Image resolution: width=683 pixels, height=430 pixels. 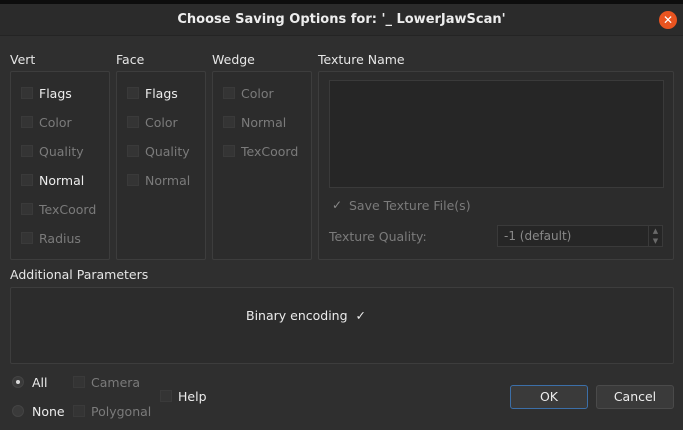 What do you see at coordinates (161, 165) in the screenshot?
I see `face-group: Flags Color Quality Normal` at bounding box center [161, 165].